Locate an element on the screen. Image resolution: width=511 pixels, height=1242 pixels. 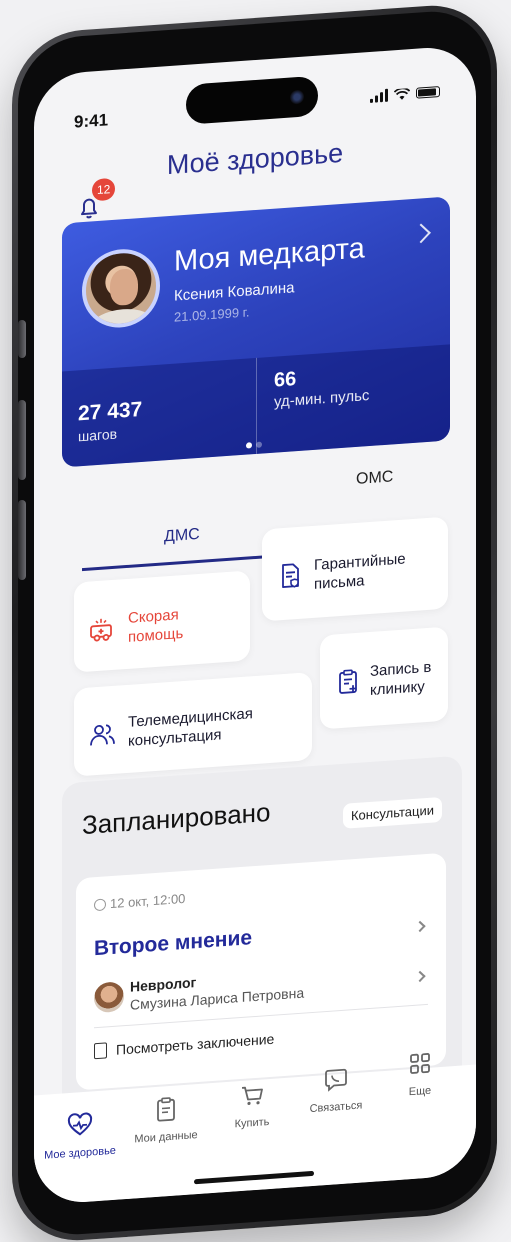
nav-buy: Купить is located at coordinates (252, 1105).